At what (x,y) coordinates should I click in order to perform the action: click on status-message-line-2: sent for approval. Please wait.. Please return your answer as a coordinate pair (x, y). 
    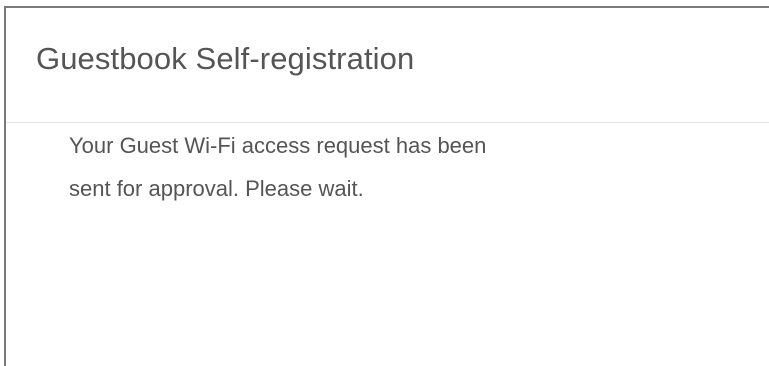
    Looking at the image, I should click on (216, 188).